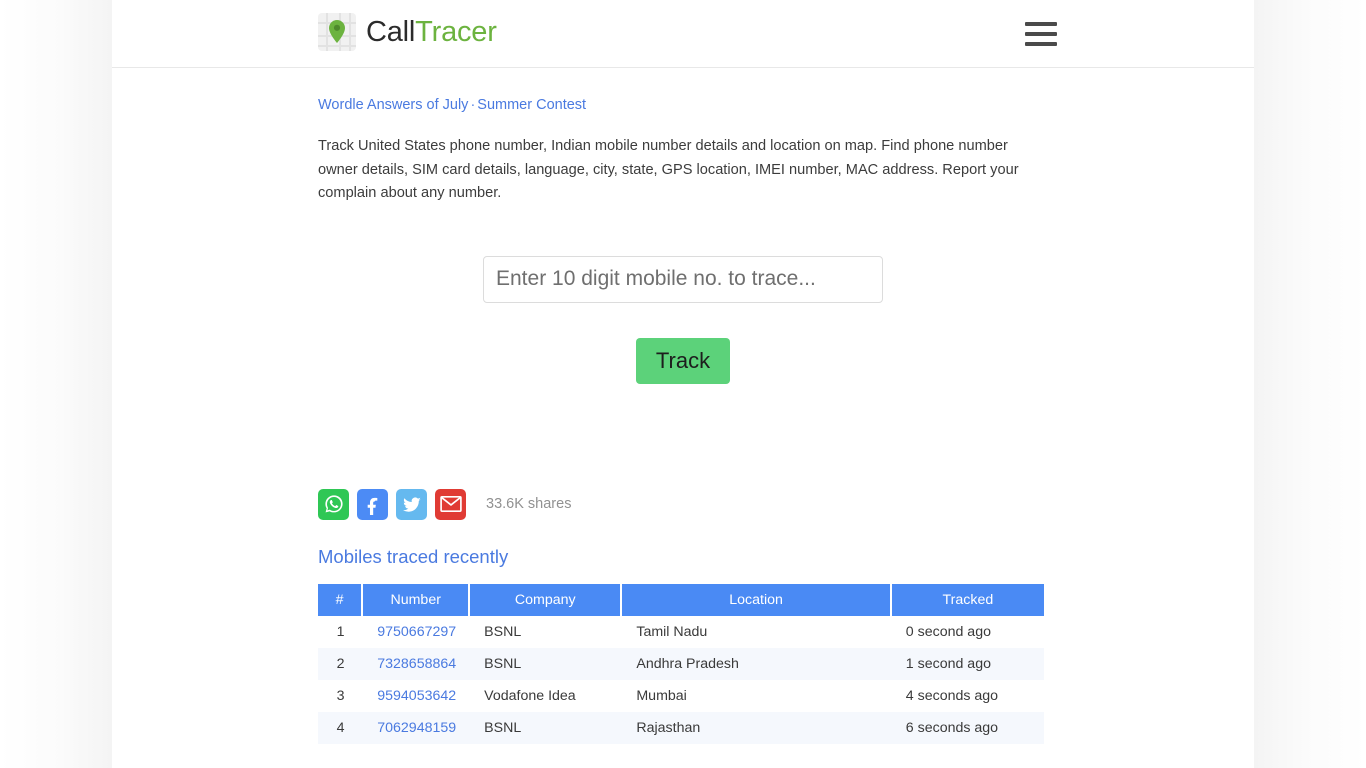  I want to click on number-link: 7328658864, so click(416, 664).